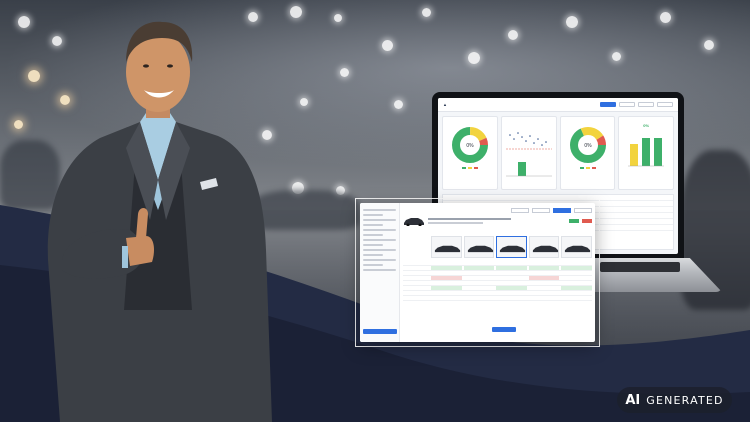 Image resolution: width=750 pixels, height=422 pixels. I want to click on app-main-panel, so click(497, 272).